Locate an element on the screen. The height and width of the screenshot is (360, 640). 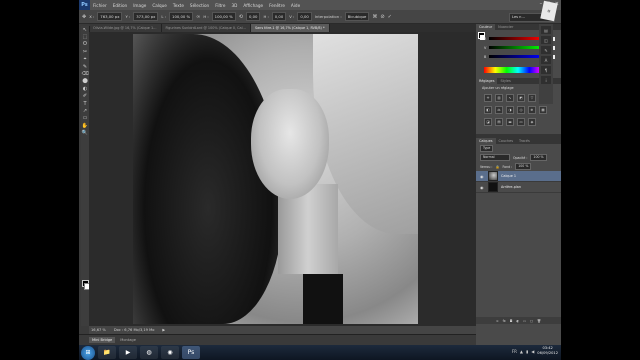
clock: 03:42 06/09/2012 is located at coordinates (547, 351).